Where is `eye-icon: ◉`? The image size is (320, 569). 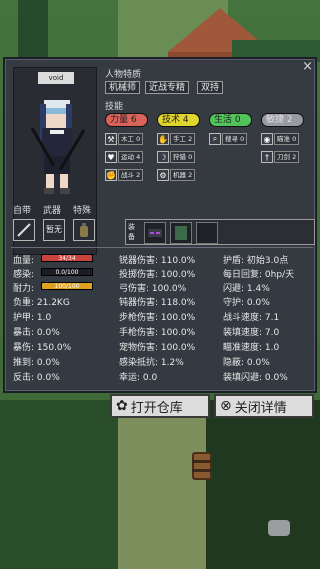 eye-icon: ◉ is located at coordinates (267, 139).